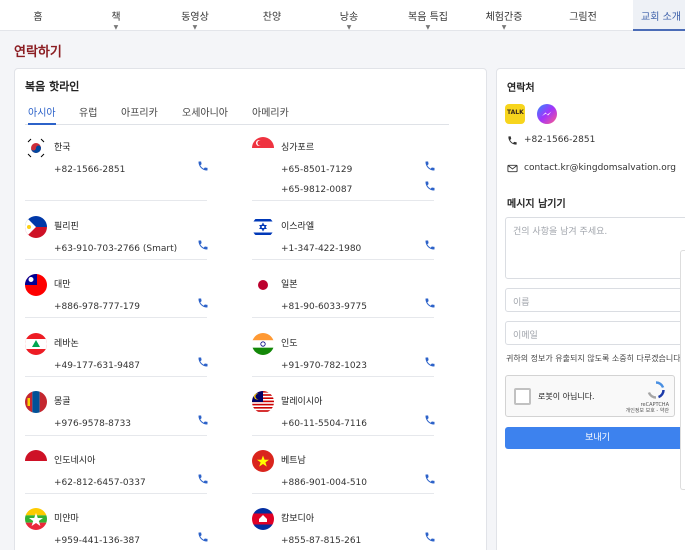 The image size is (685, 550). I want to click on phone-number: +65-9812-0087, so click(317, 190).